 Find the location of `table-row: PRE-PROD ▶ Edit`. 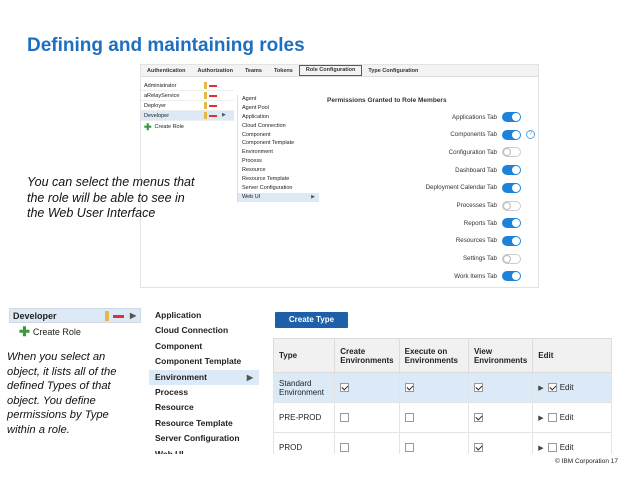

table-row: PRE-PROD ▶ Edit is located at coordinates (442, 417).